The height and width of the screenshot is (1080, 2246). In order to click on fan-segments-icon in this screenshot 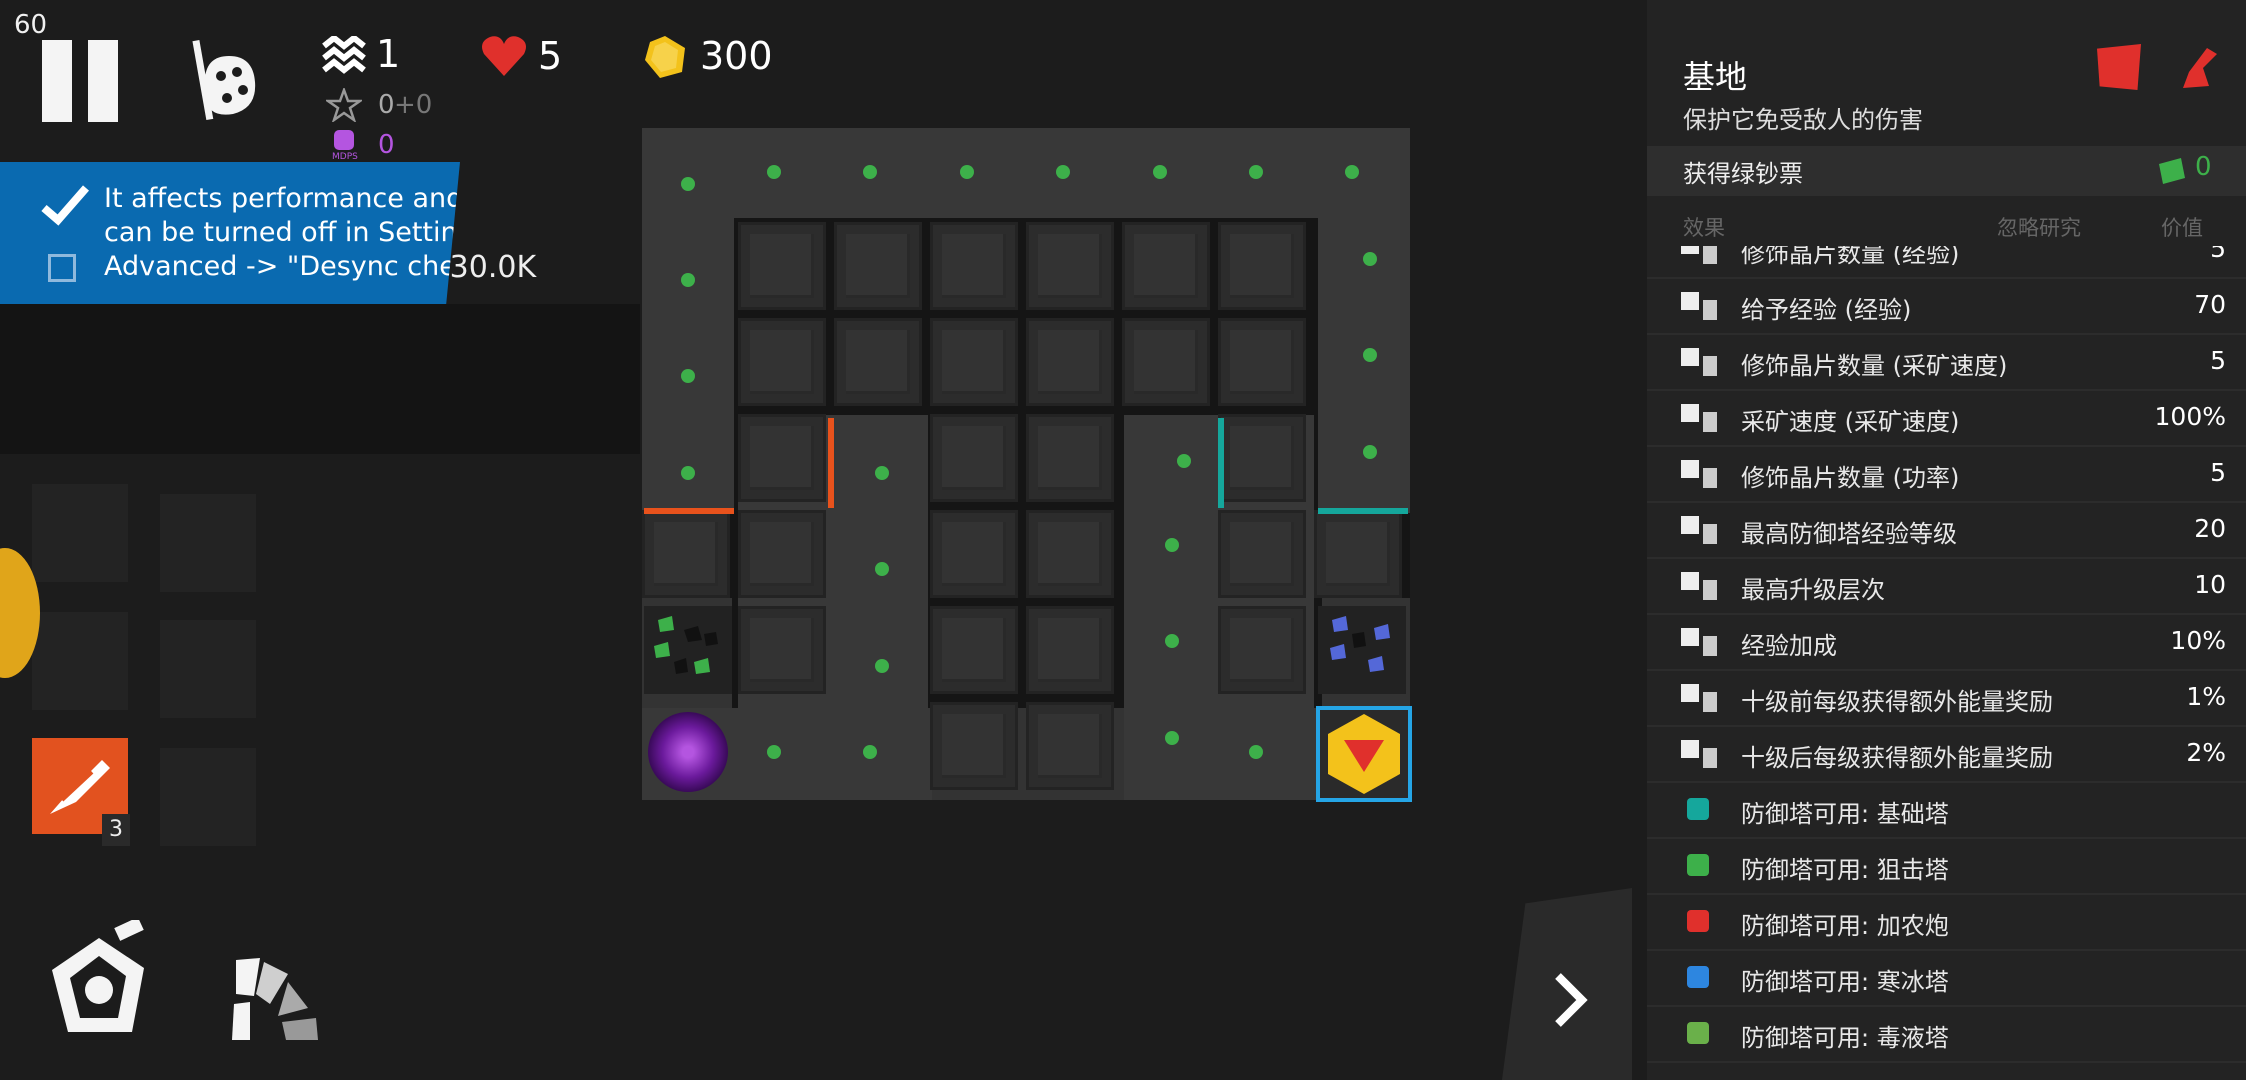, I will do `click(275, 999)`.